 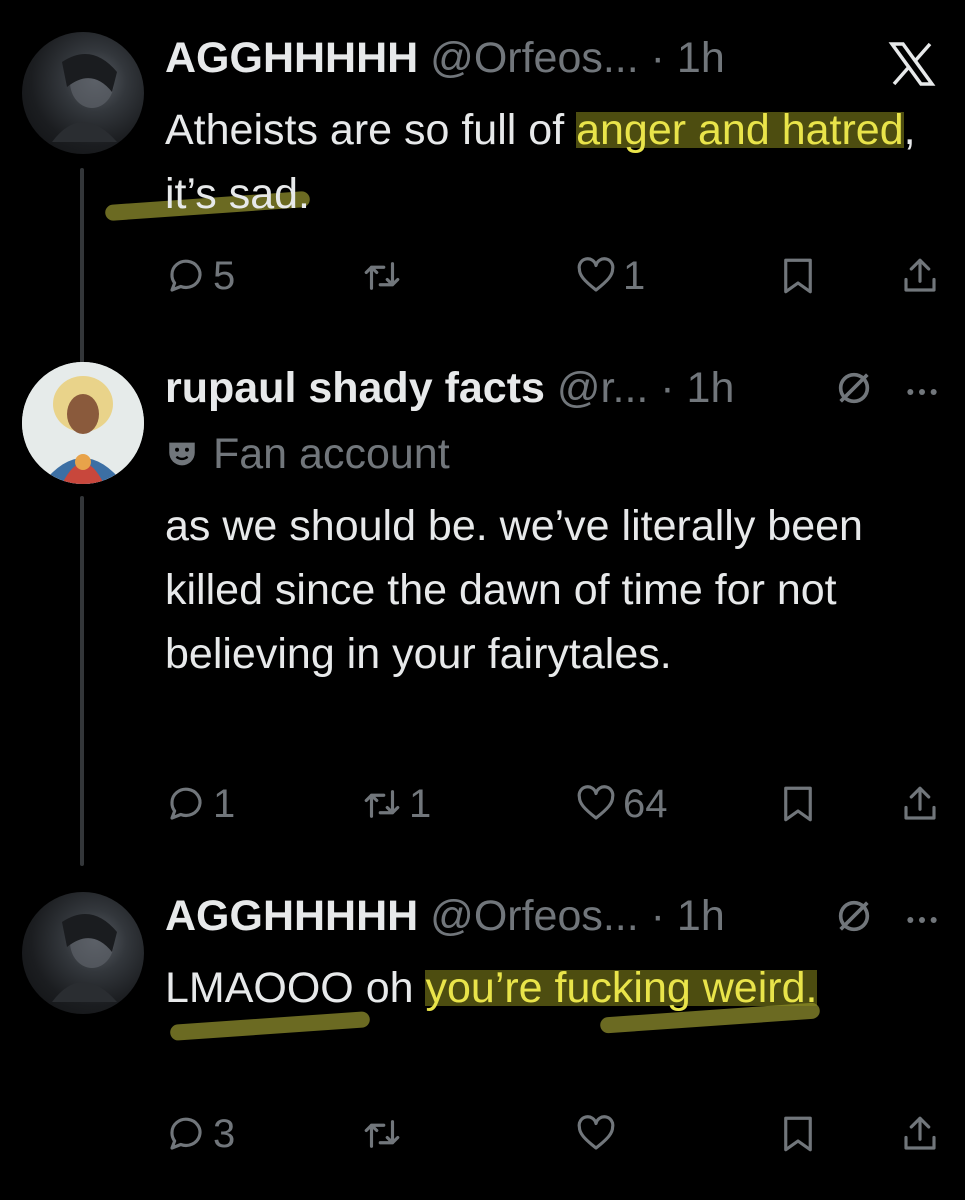 I want to click on theater-mask-icon, so click(x=182, y=454).